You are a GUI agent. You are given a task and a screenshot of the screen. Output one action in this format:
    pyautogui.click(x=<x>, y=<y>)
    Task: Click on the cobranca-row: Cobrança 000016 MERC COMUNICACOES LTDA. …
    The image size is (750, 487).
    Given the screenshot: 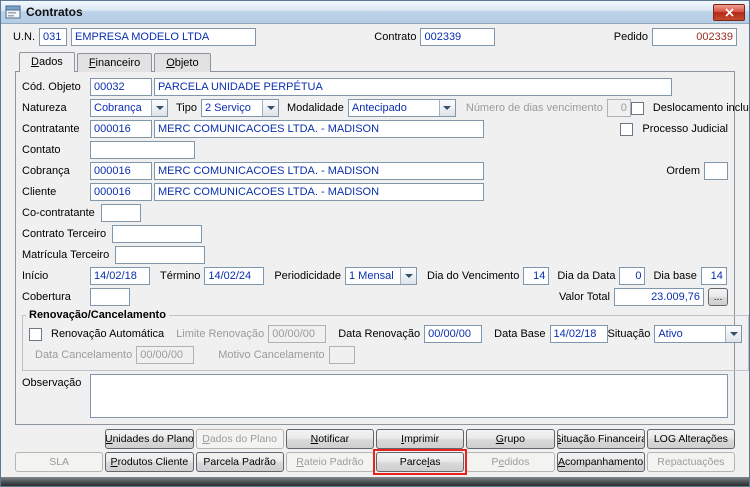 What is the action you would take?
    pyautogui.click(x=375, y=171)
    